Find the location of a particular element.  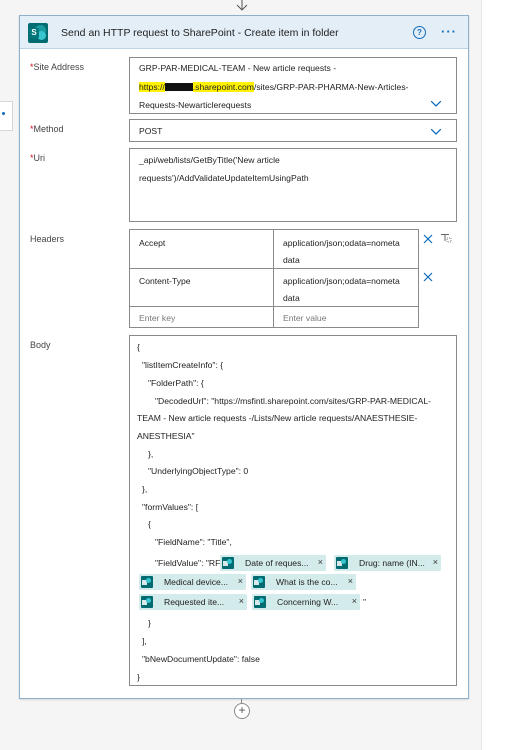

code-line: "FieldValue": "RF is located at coordinates (188, 563).